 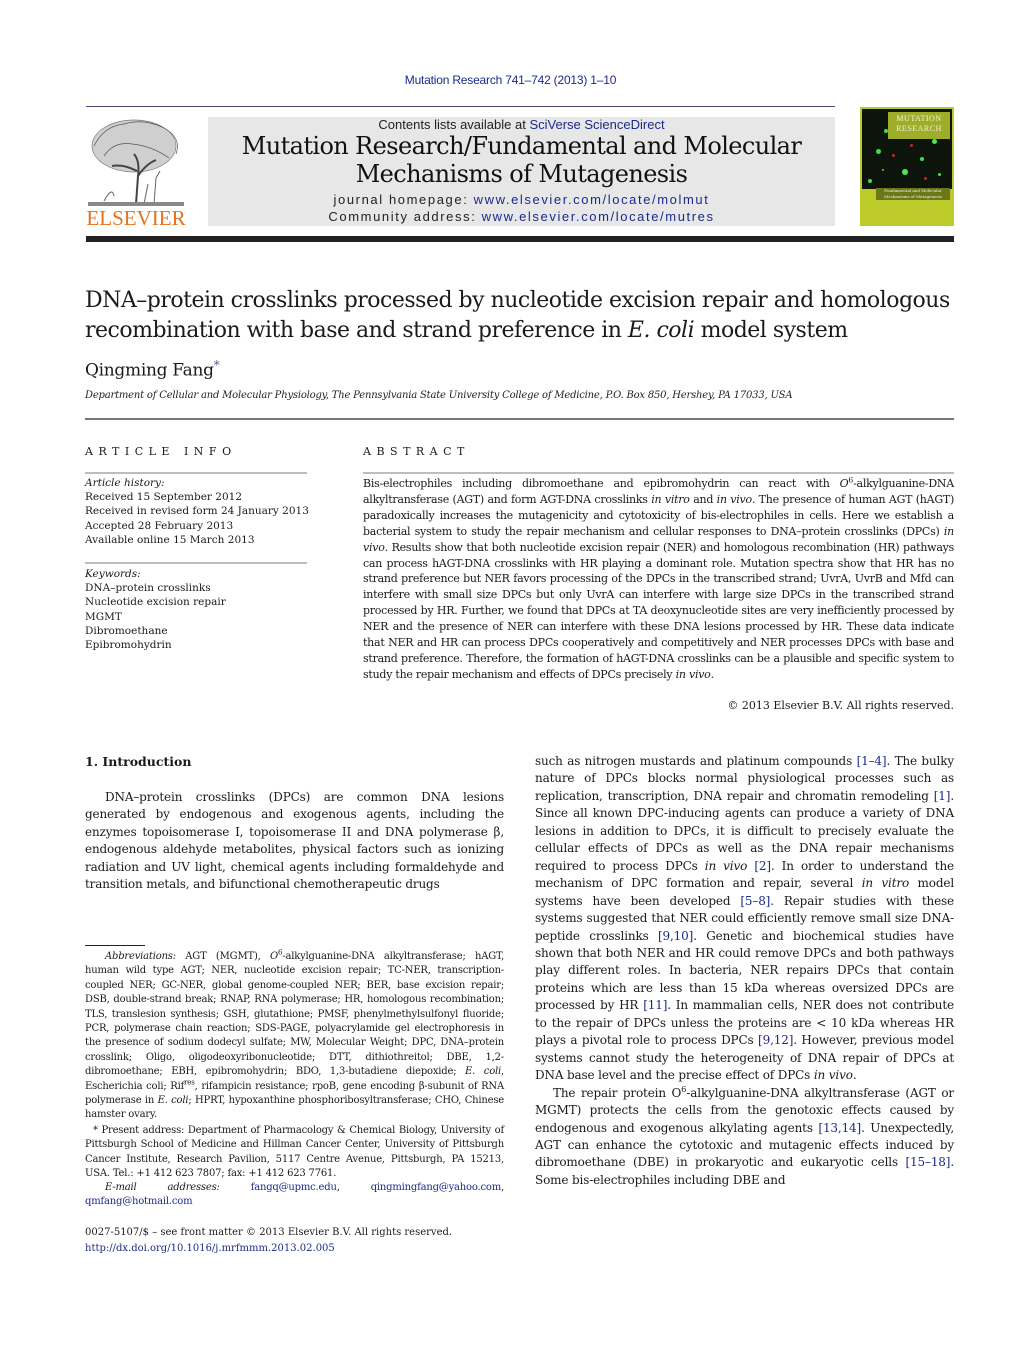 I want to click on cover-title-line-1: MUTATION, so click(x=919, y=118).